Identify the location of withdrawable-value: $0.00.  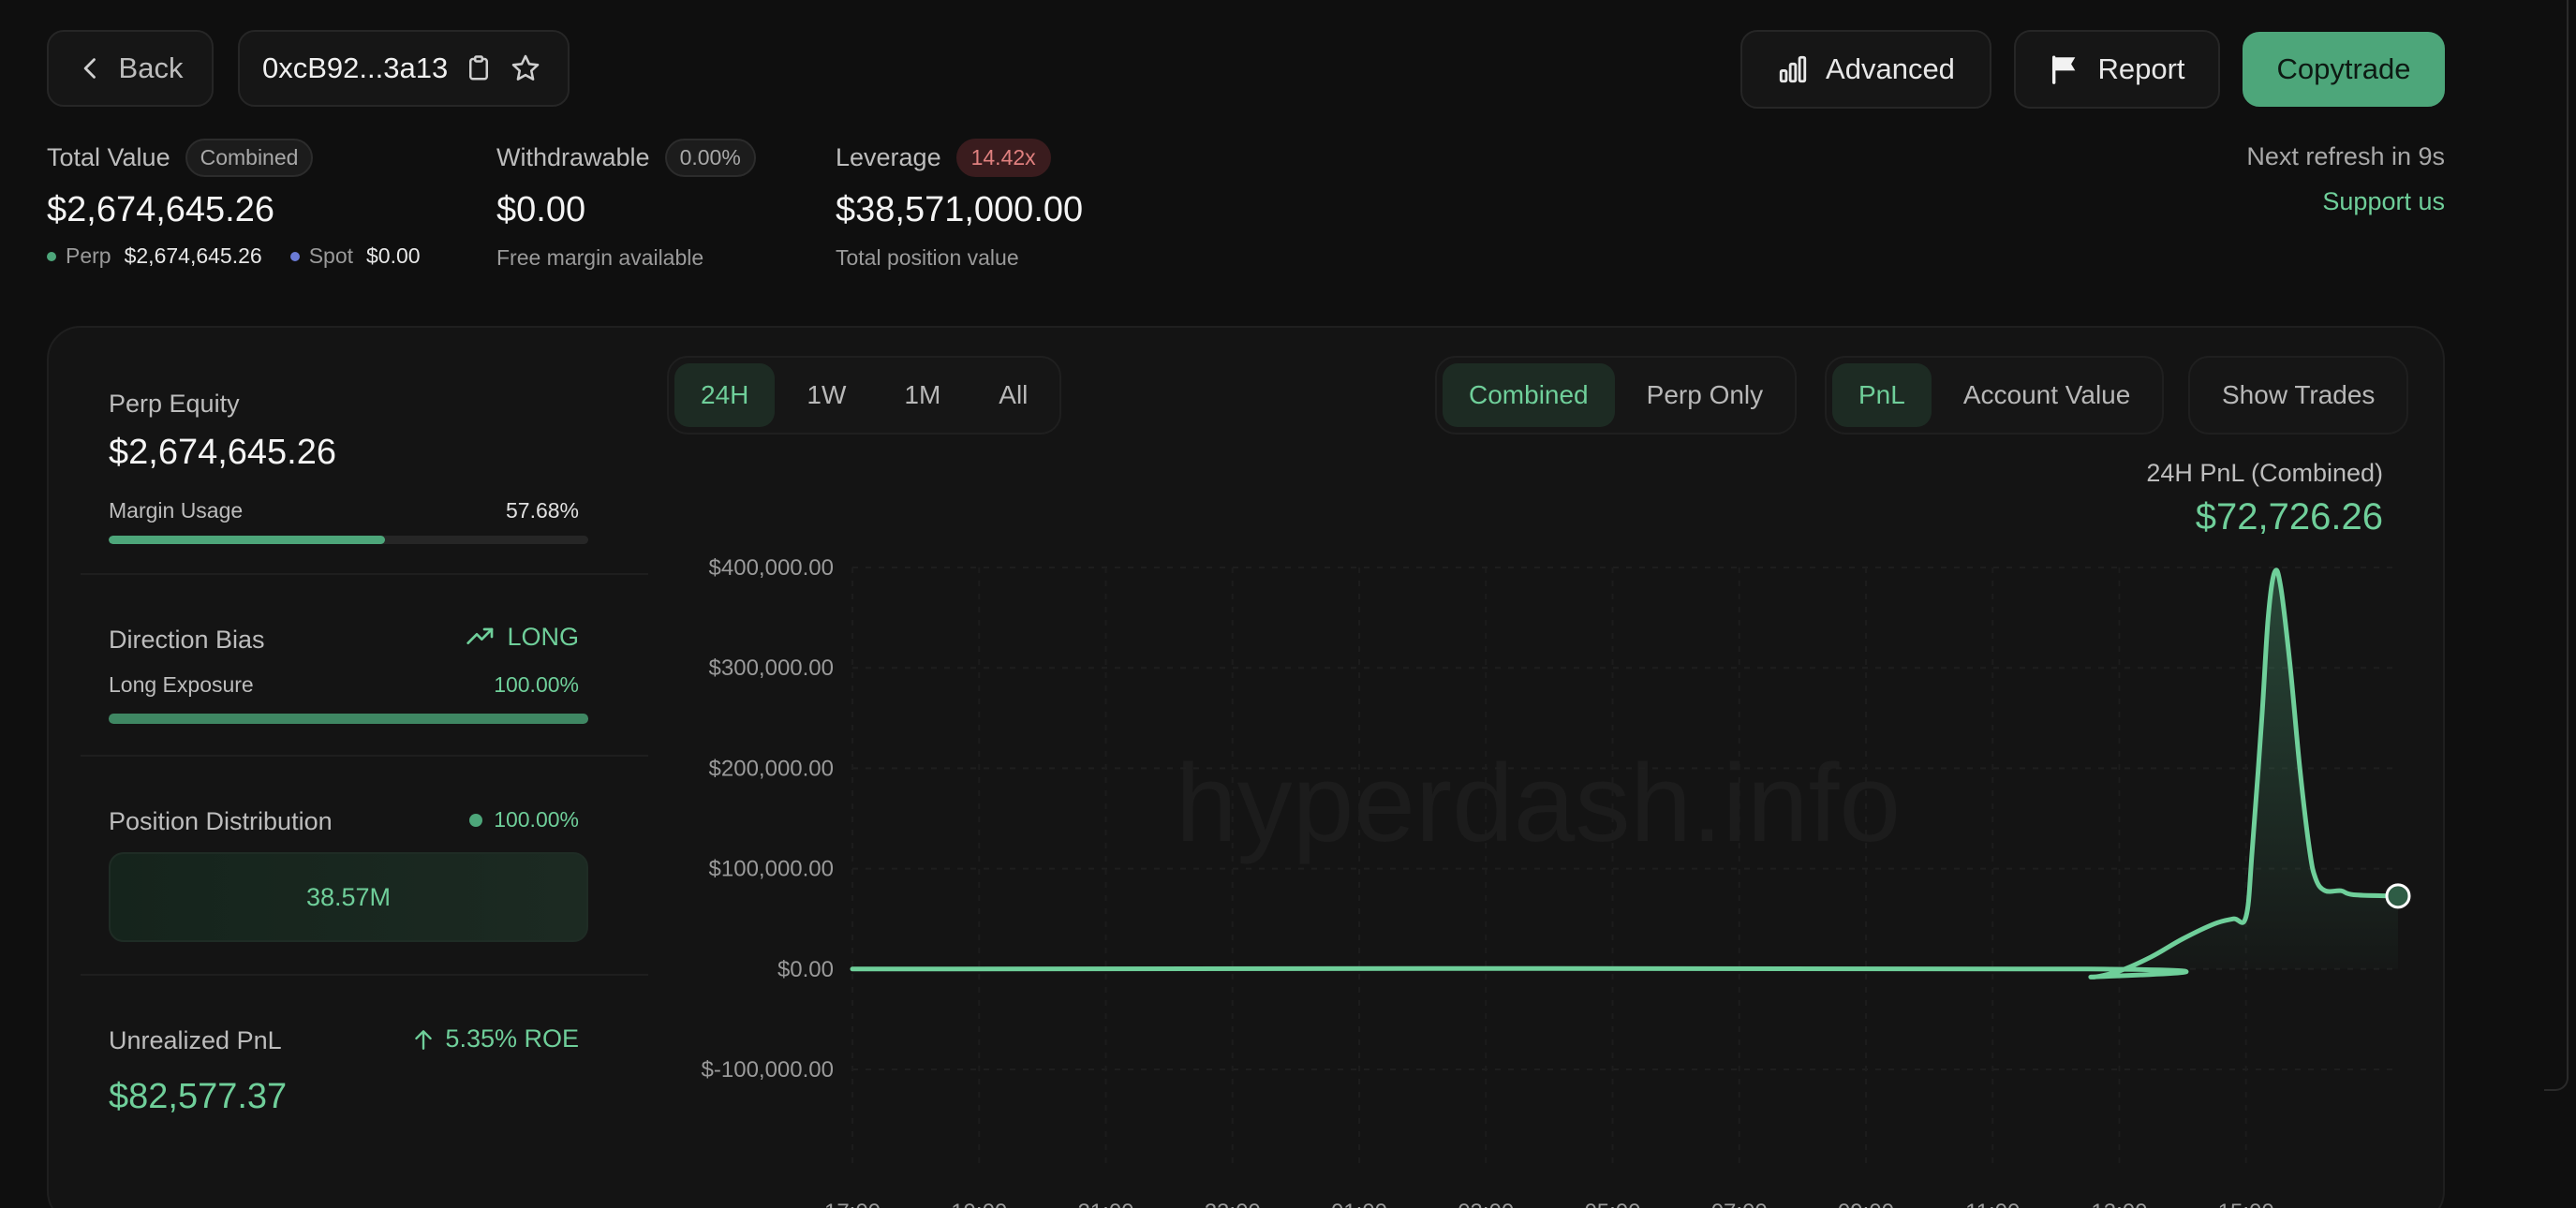
(541, 210).